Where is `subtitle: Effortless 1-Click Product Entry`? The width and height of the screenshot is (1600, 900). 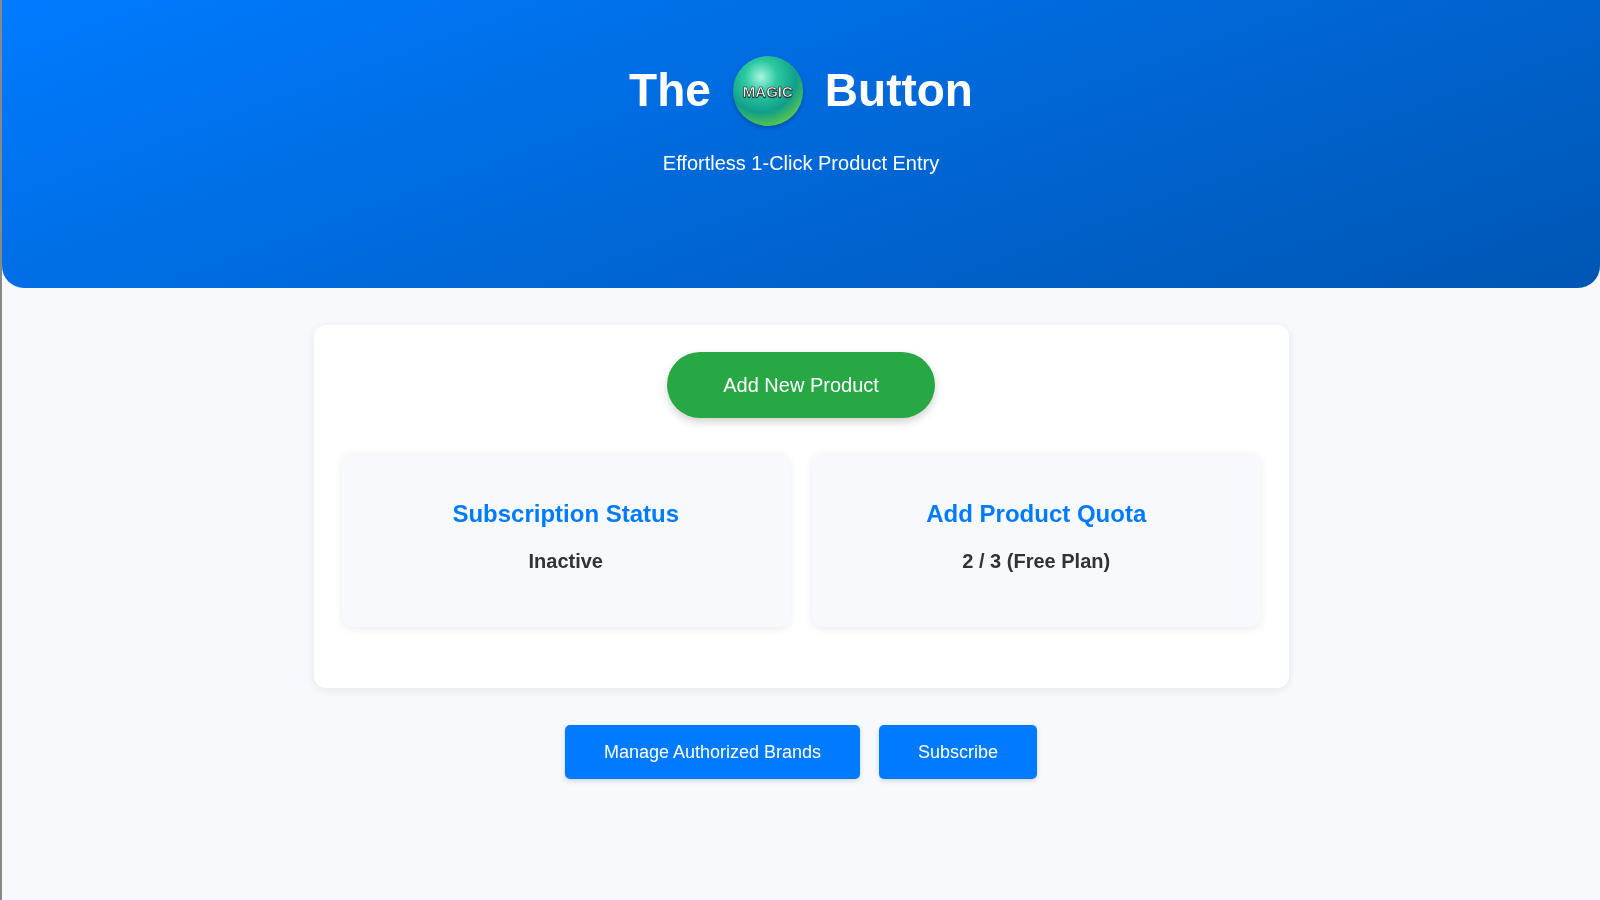
subtitle: Effortless 1-Click Product Entry is located at coordinates (801, 163).